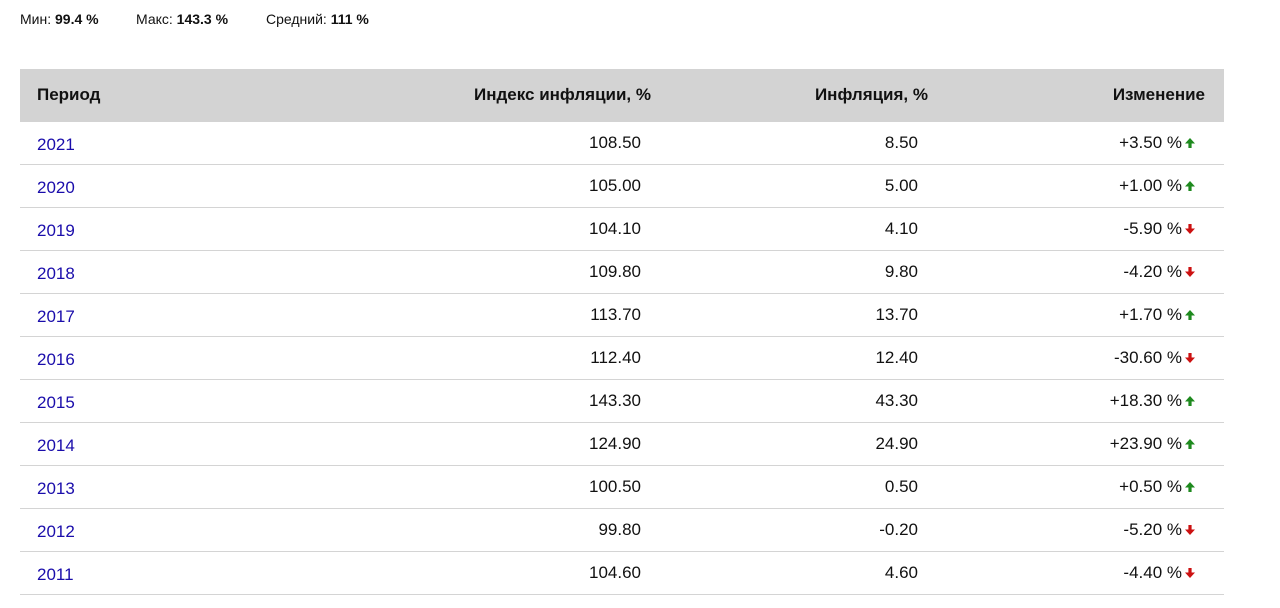 The width and height of the screenshot is (1280, 608). I want to click on table-row: 2015 143.30 43.30 +18.30 %, so click(622, 401).